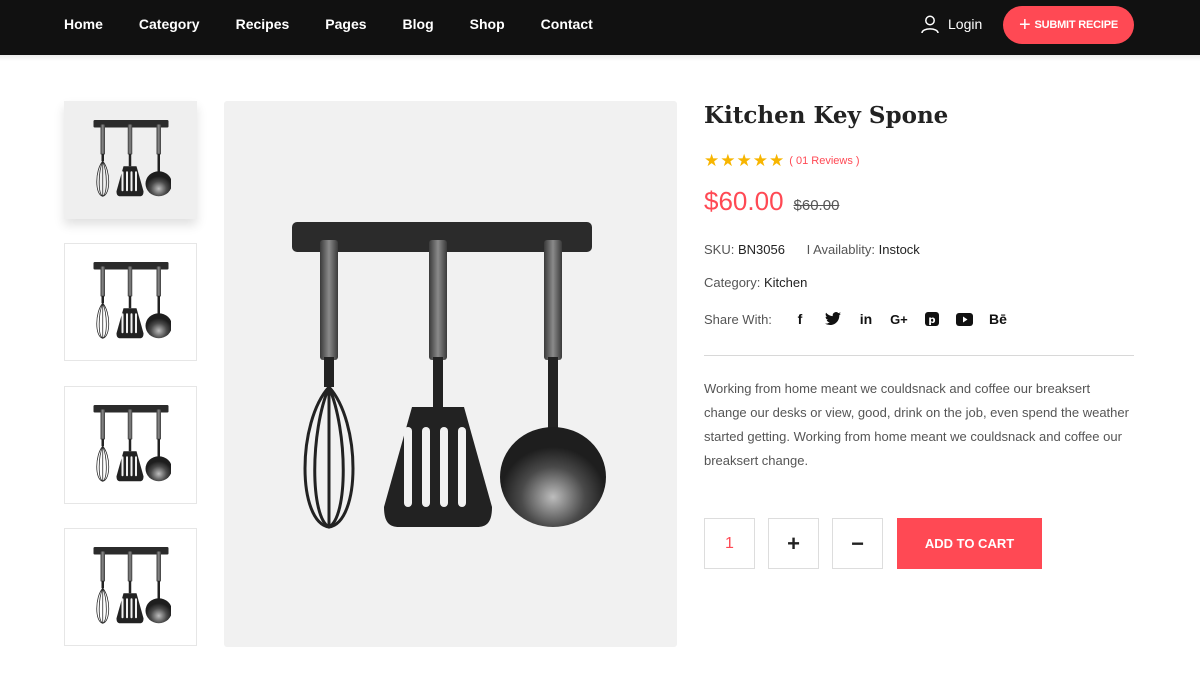  I want to click on nav-category: Category, so click(169, 24).